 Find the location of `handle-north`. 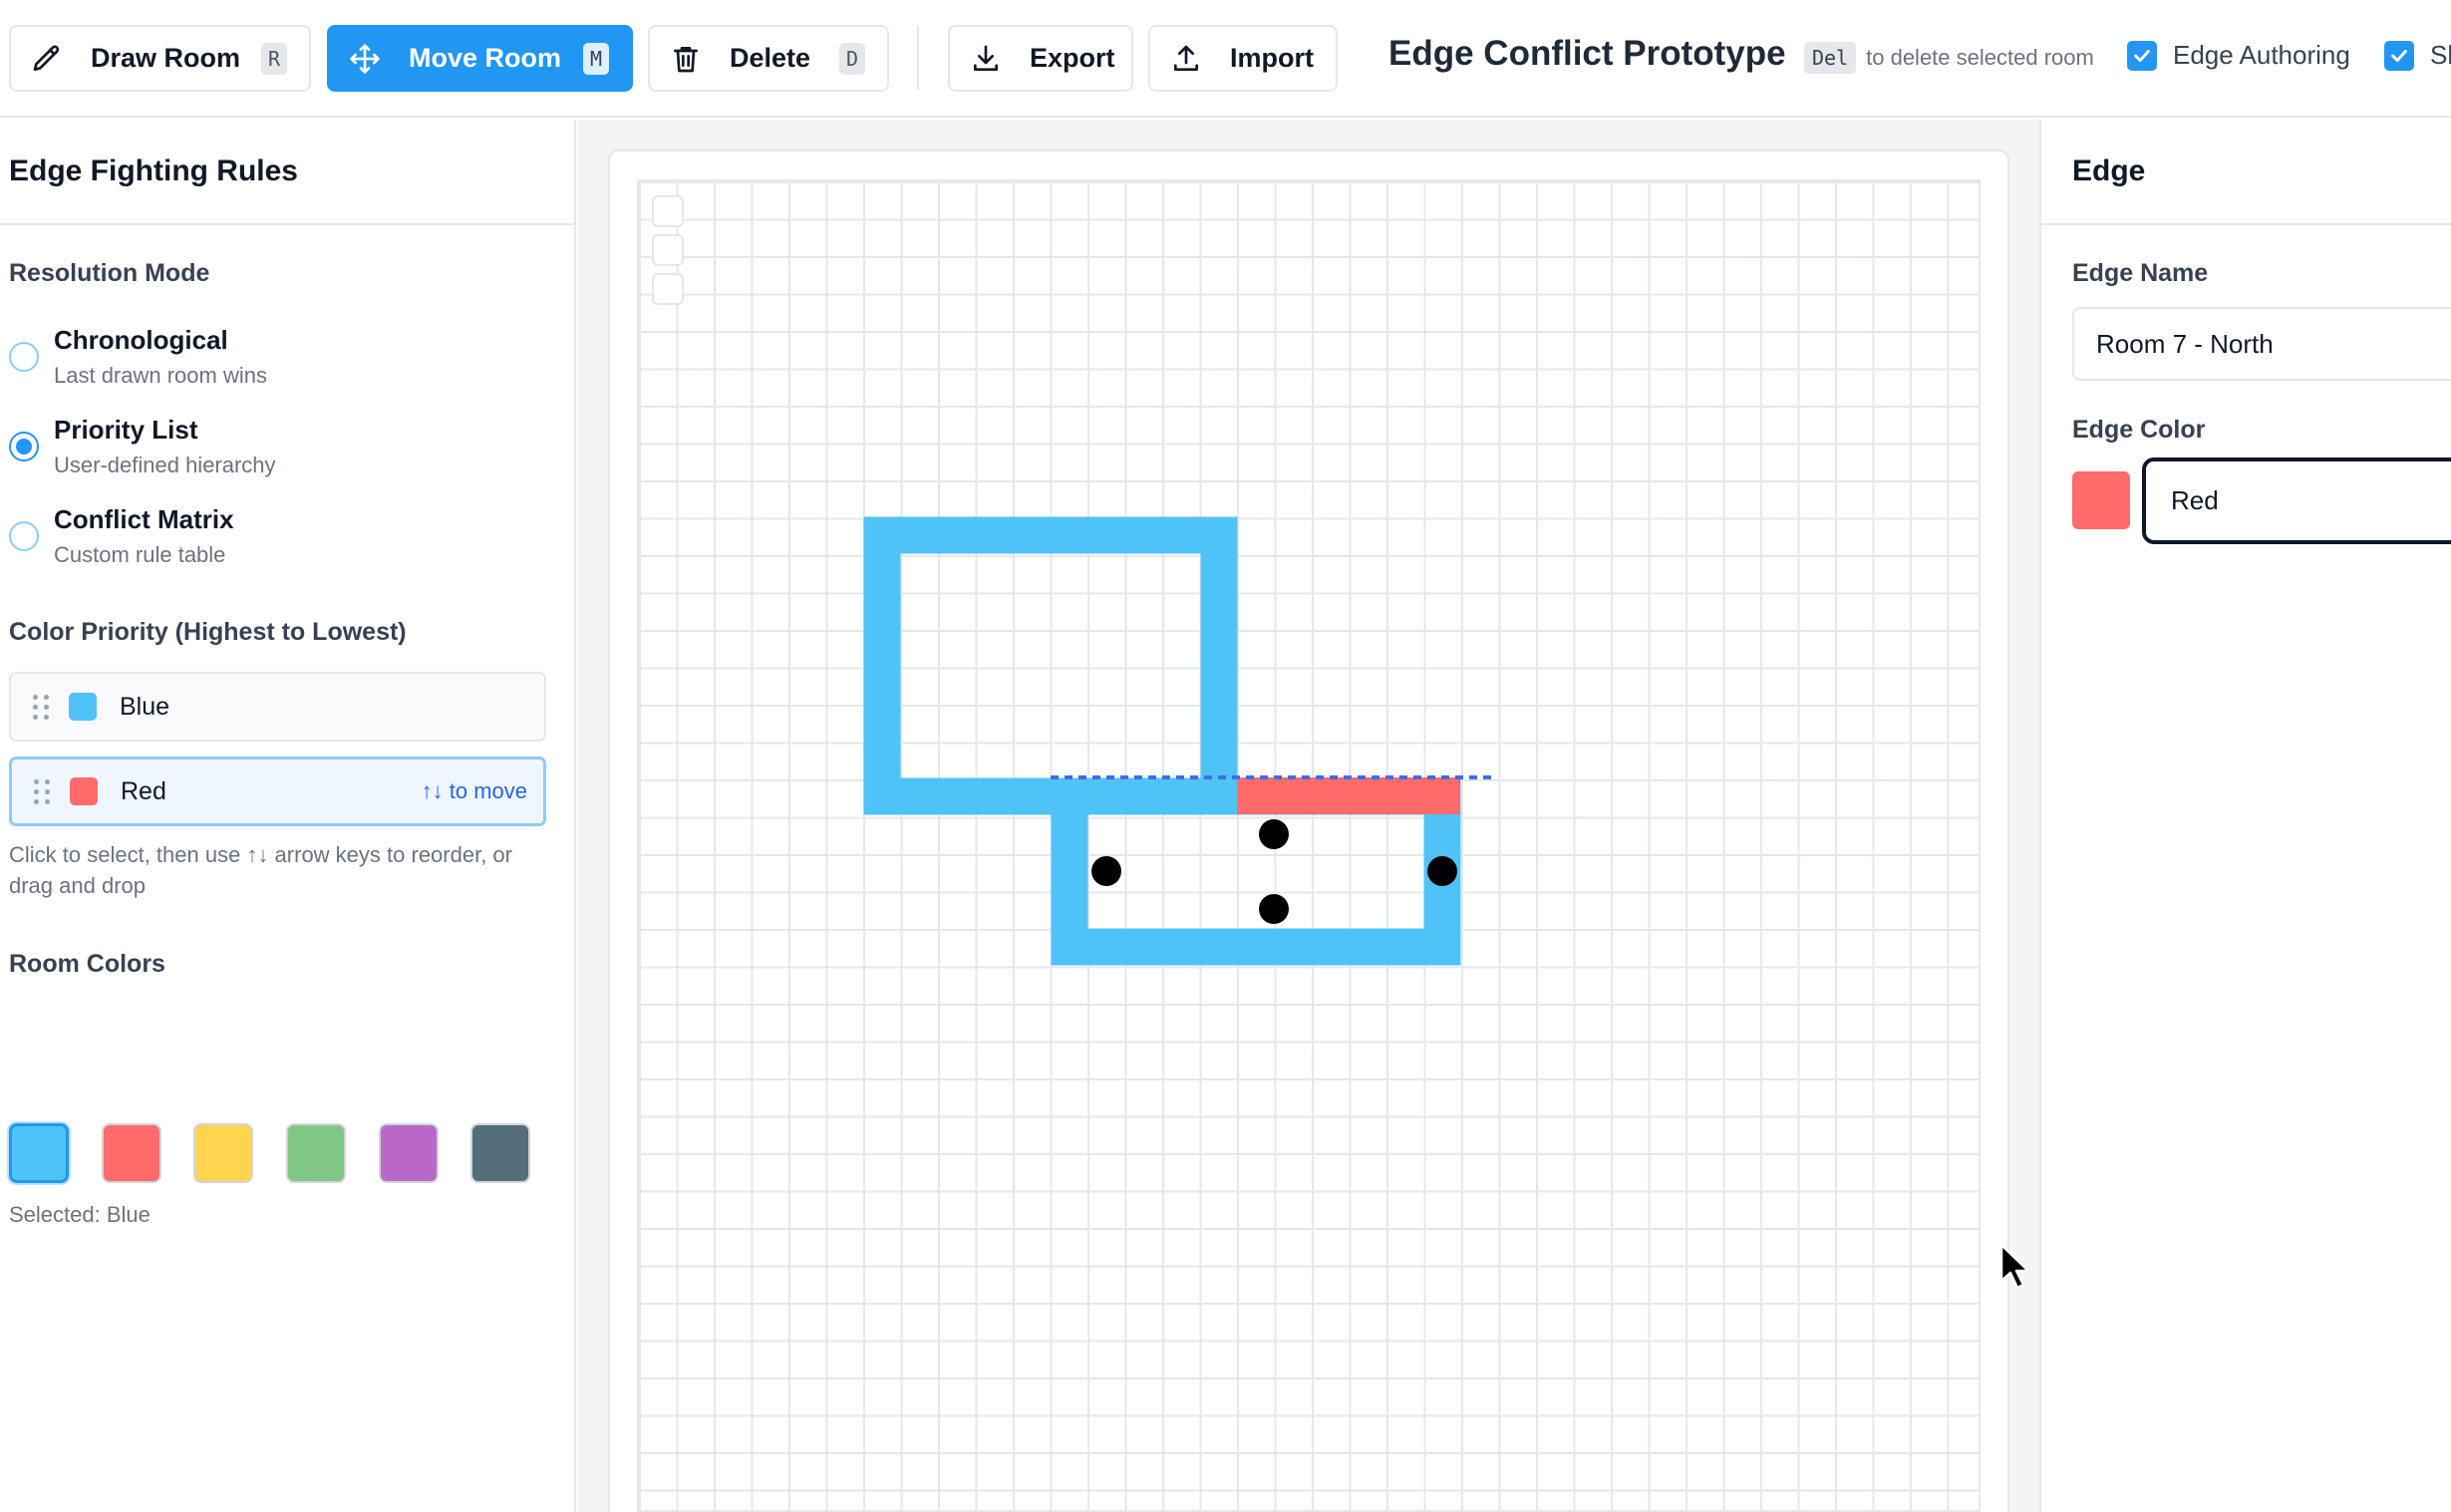

handle-north is located at coordinates (1274, 834).